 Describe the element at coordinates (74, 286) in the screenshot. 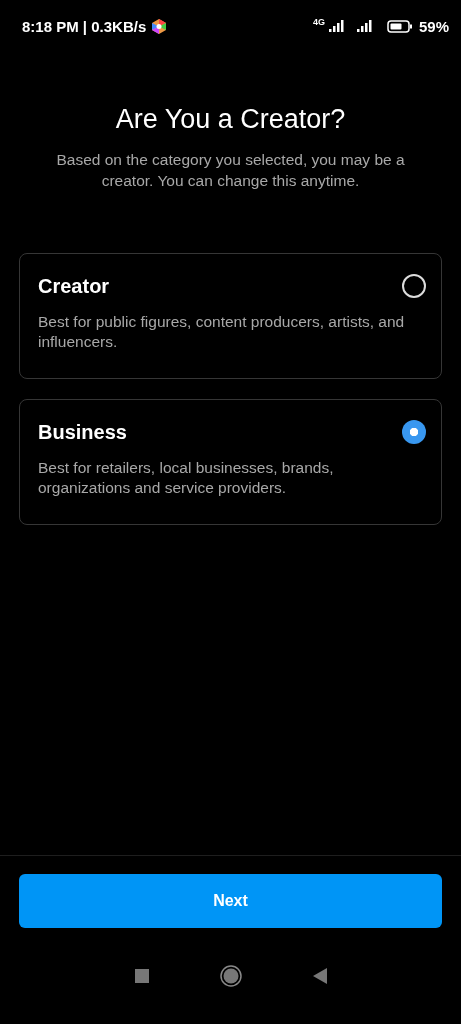

I see `option-title: Creator` at that location.